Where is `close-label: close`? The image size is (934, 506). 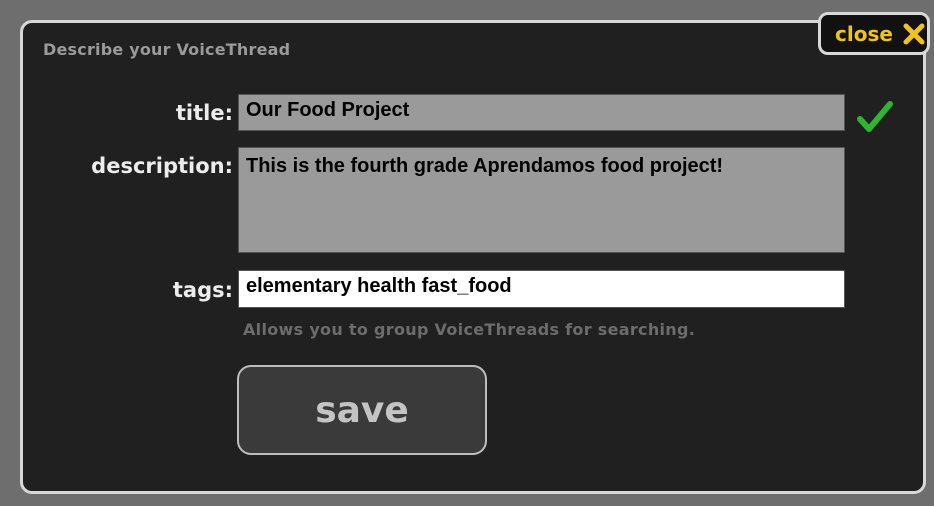
close-label: close is located at coordinates (864, 33).